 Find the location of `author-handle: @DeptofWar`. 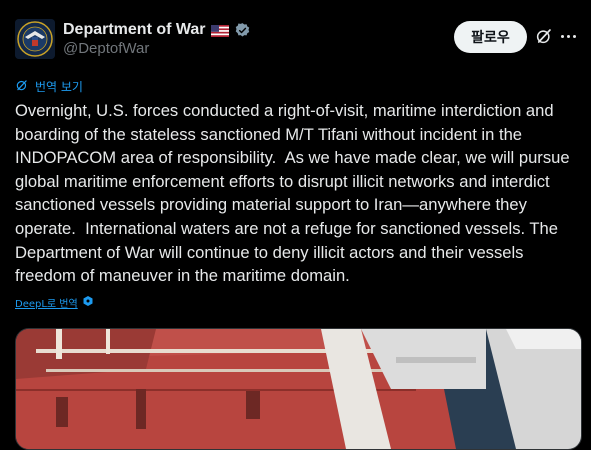

author-handle: @DeptofWar is located at coordinates (106, 48).